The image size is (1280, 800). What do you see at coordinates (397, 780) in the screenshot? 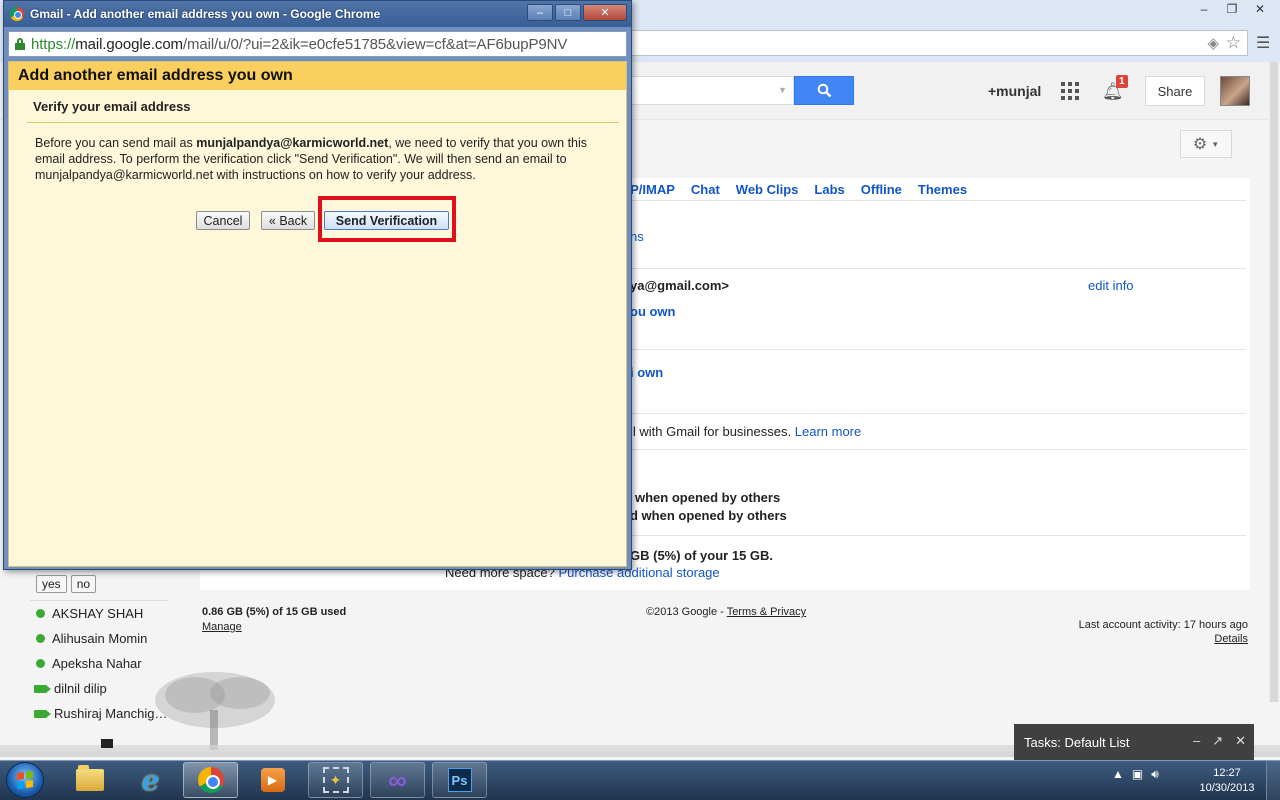
I see `taskbar-infinity-app: ∞` at bounding box center [397, 780].